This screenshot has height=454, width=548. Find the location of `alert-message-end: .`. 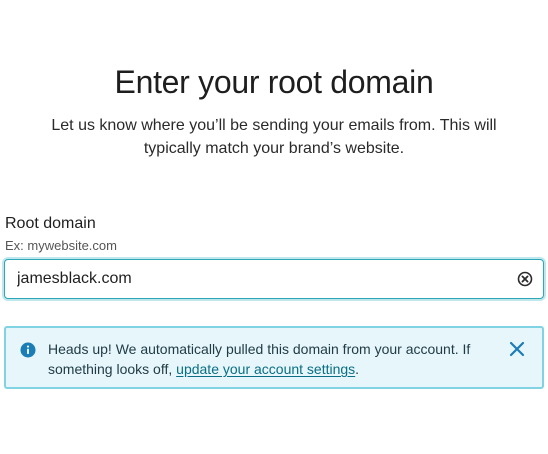

alert-message-end: . is located at coordinates (357, 369).